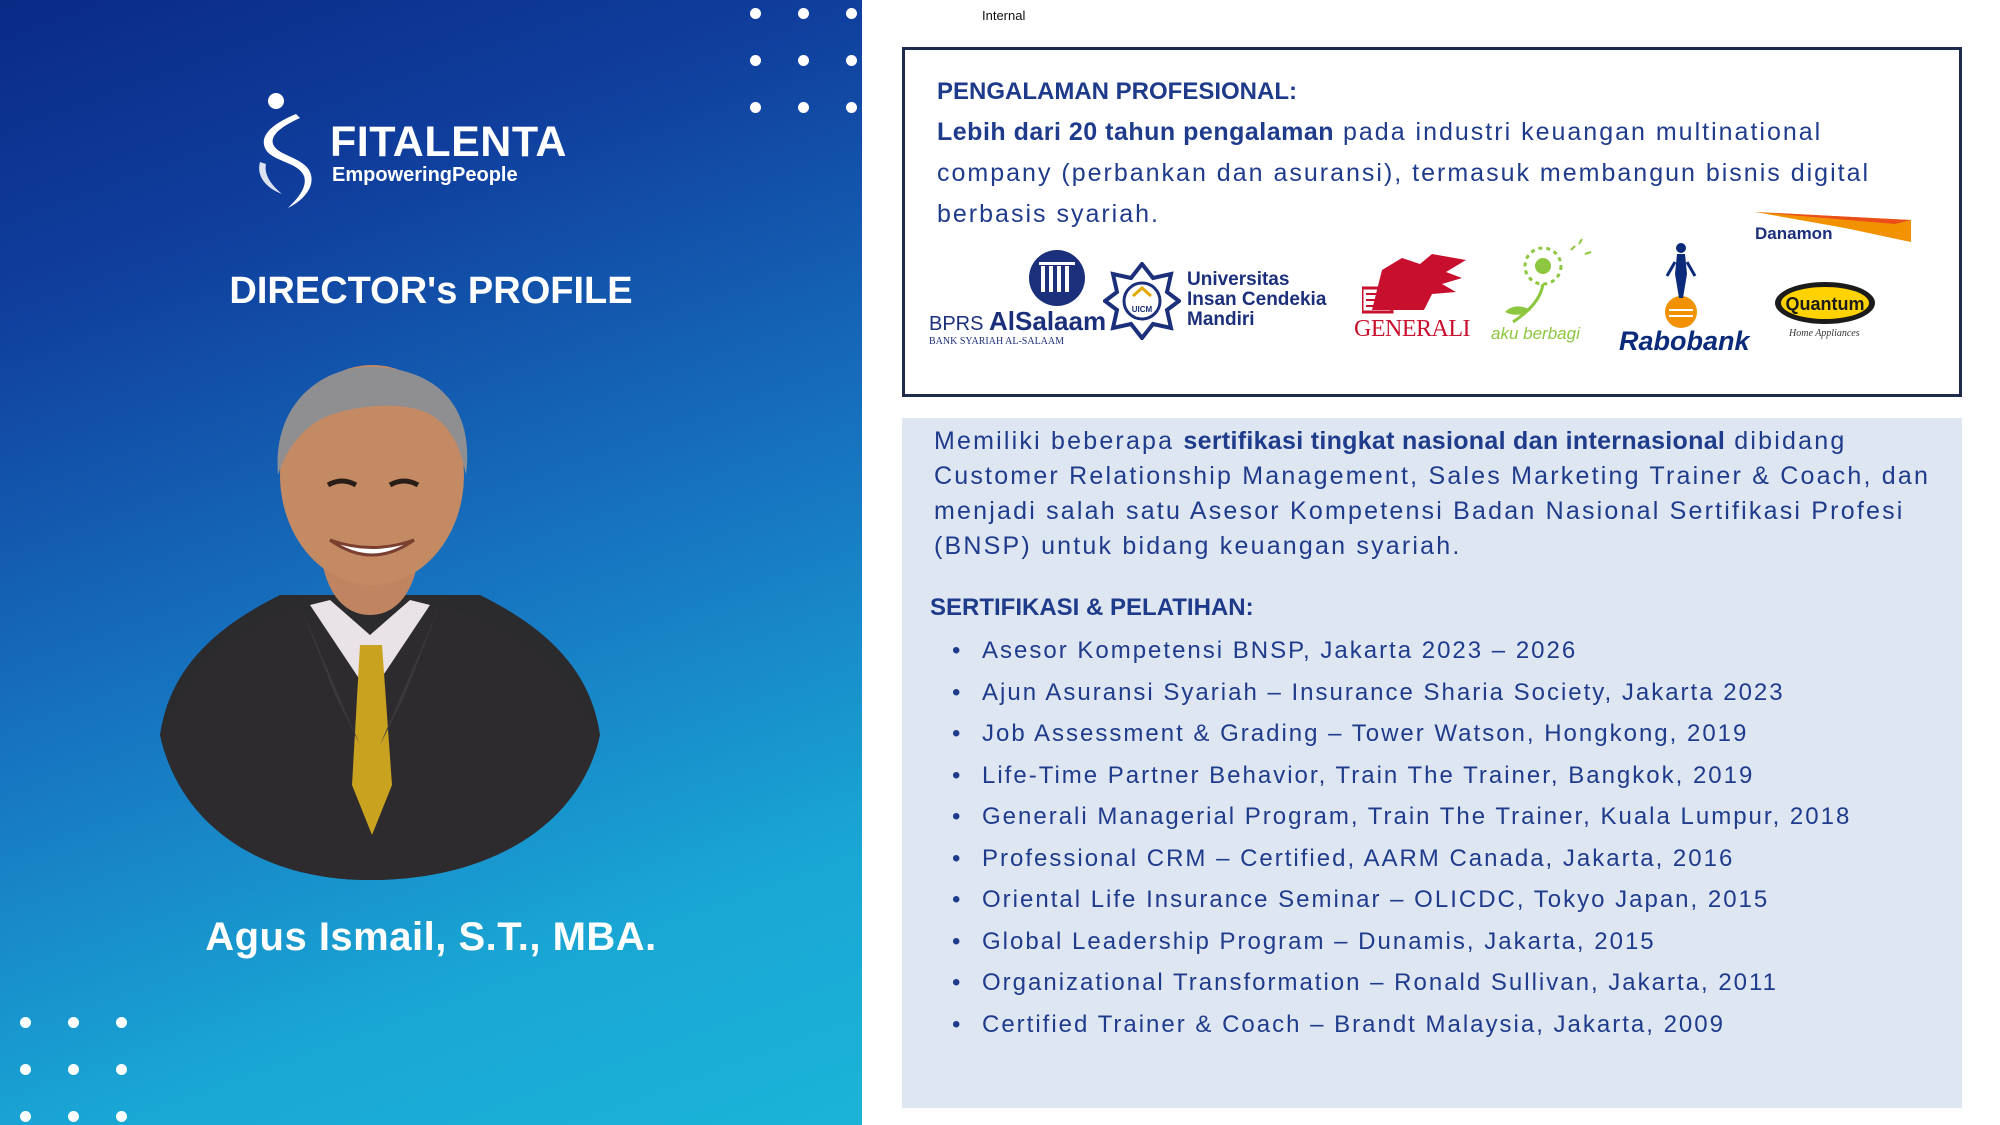 The width and height of the screenshot is (2000, 1125). I want to click on quantum-text: Quantum, so click(1825, 304).